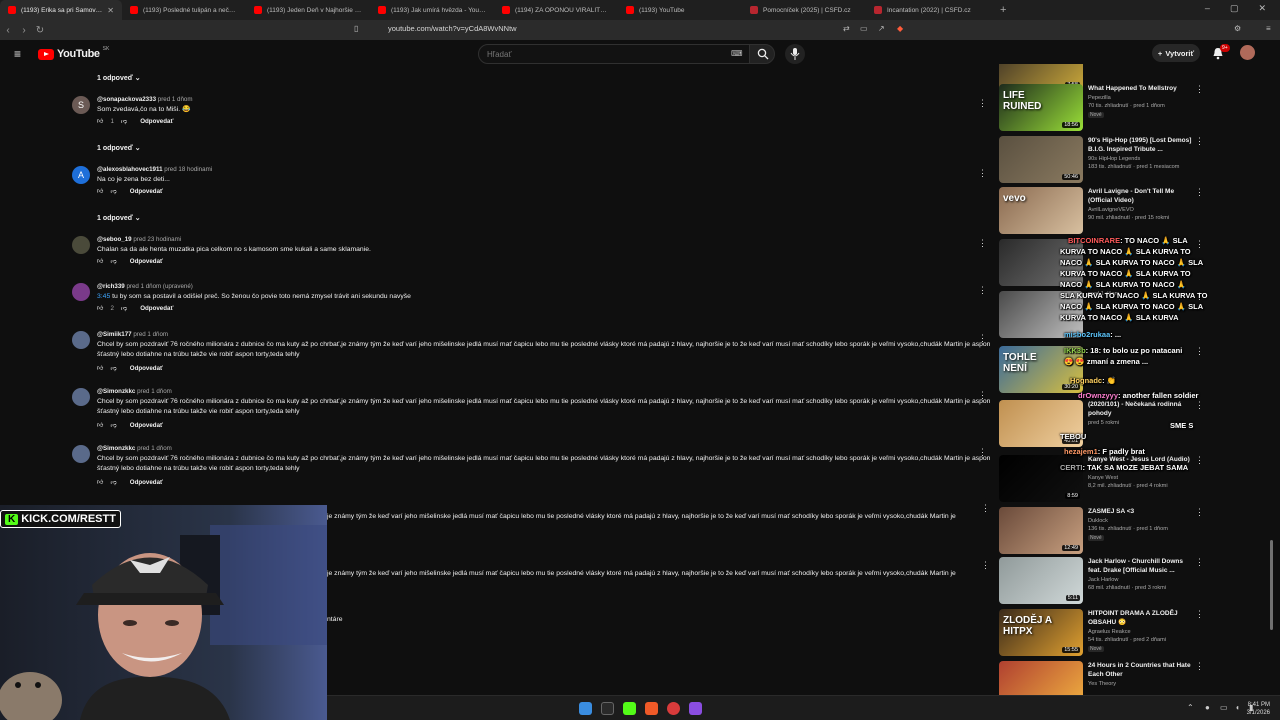 This screenshot has height=720, width=1280. Describe the element at coordinates (1176, 53) in the screenshot. I see `create-button: + Vytvoriť` at that location.